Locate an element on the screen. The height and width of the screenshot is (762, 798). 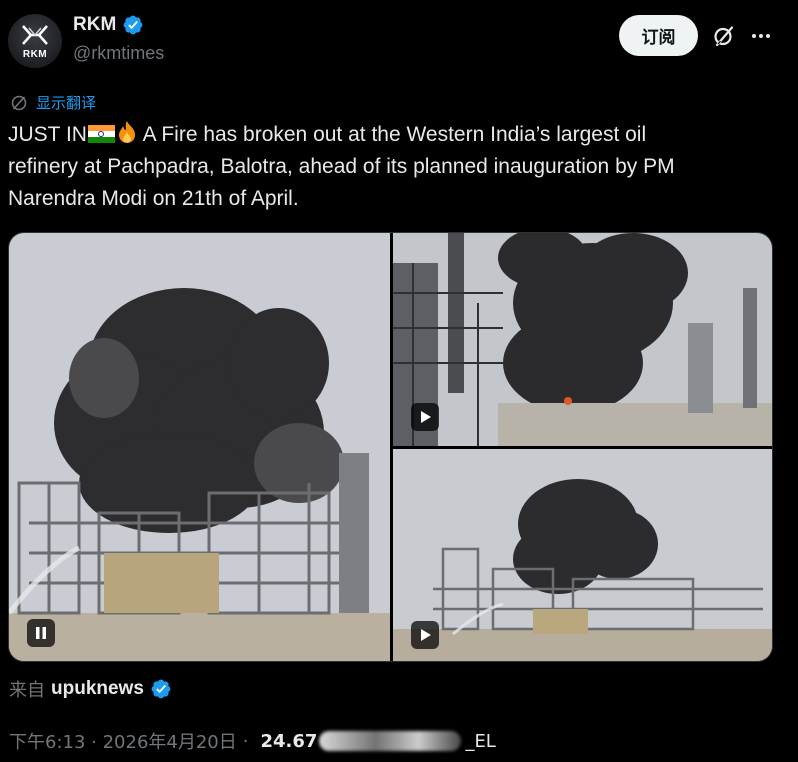
fire-icon is located at coordinates (126, 132).